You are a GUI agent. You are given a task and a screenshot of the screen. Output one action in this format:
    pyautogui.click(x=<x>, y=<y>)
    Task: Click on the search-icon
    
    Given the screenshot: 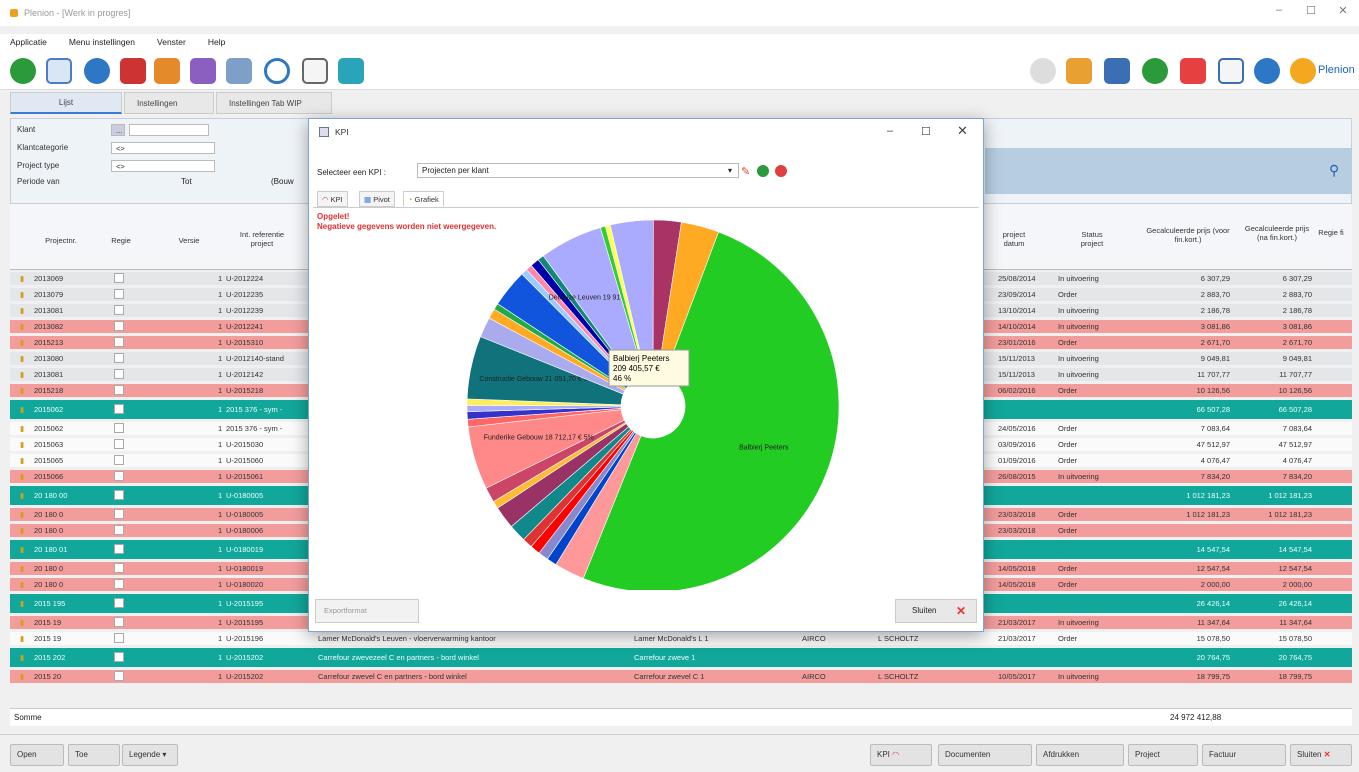 What is the action you would take?
    pyautogui.click(x=59, y=71)
    